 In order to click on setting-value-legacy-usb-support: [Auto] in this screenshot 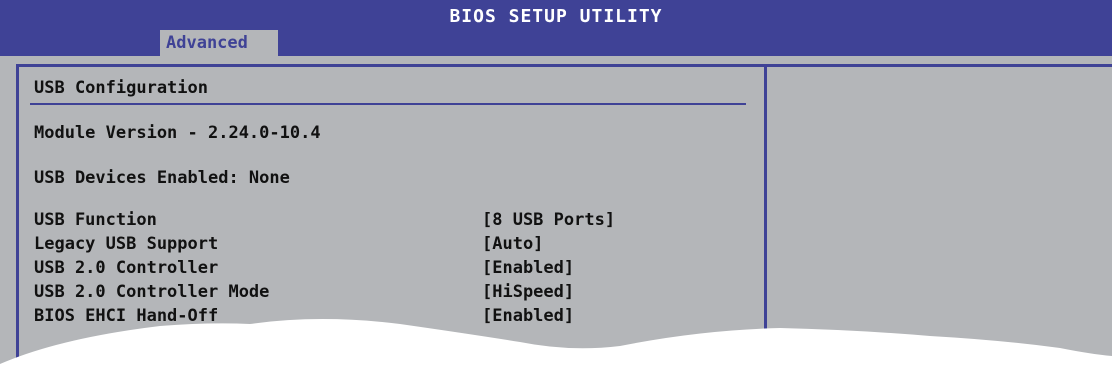, I will do `click(512, 244)`.